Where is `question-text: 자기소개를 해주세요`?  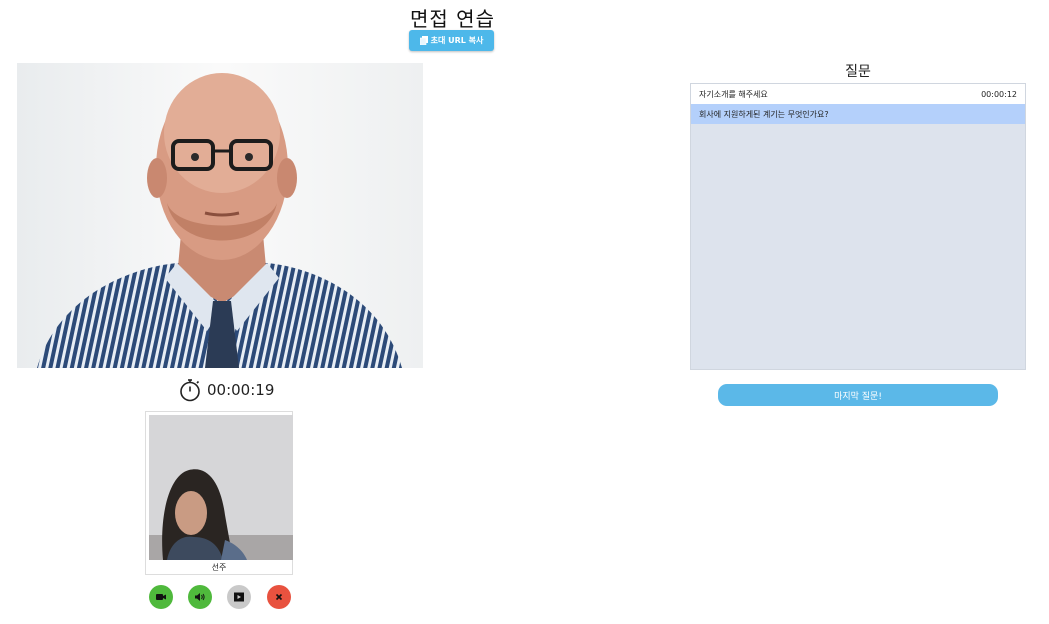
question-text: 자기소개를 해주세요 is located at coordinates (733, 94).